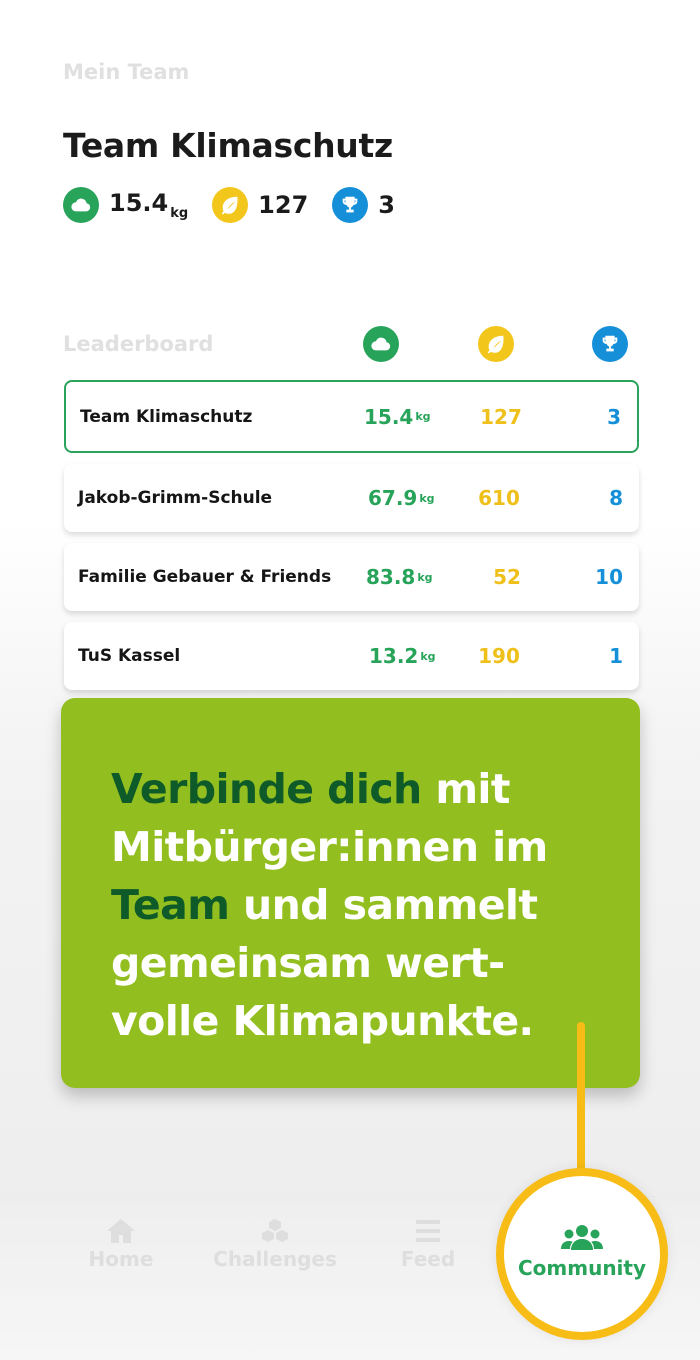 The height and width of the screenshot is (1360, 700). Describe the element at coordinates (507, 577) in the screenshot. I see `row-leaves: 52` at that location.